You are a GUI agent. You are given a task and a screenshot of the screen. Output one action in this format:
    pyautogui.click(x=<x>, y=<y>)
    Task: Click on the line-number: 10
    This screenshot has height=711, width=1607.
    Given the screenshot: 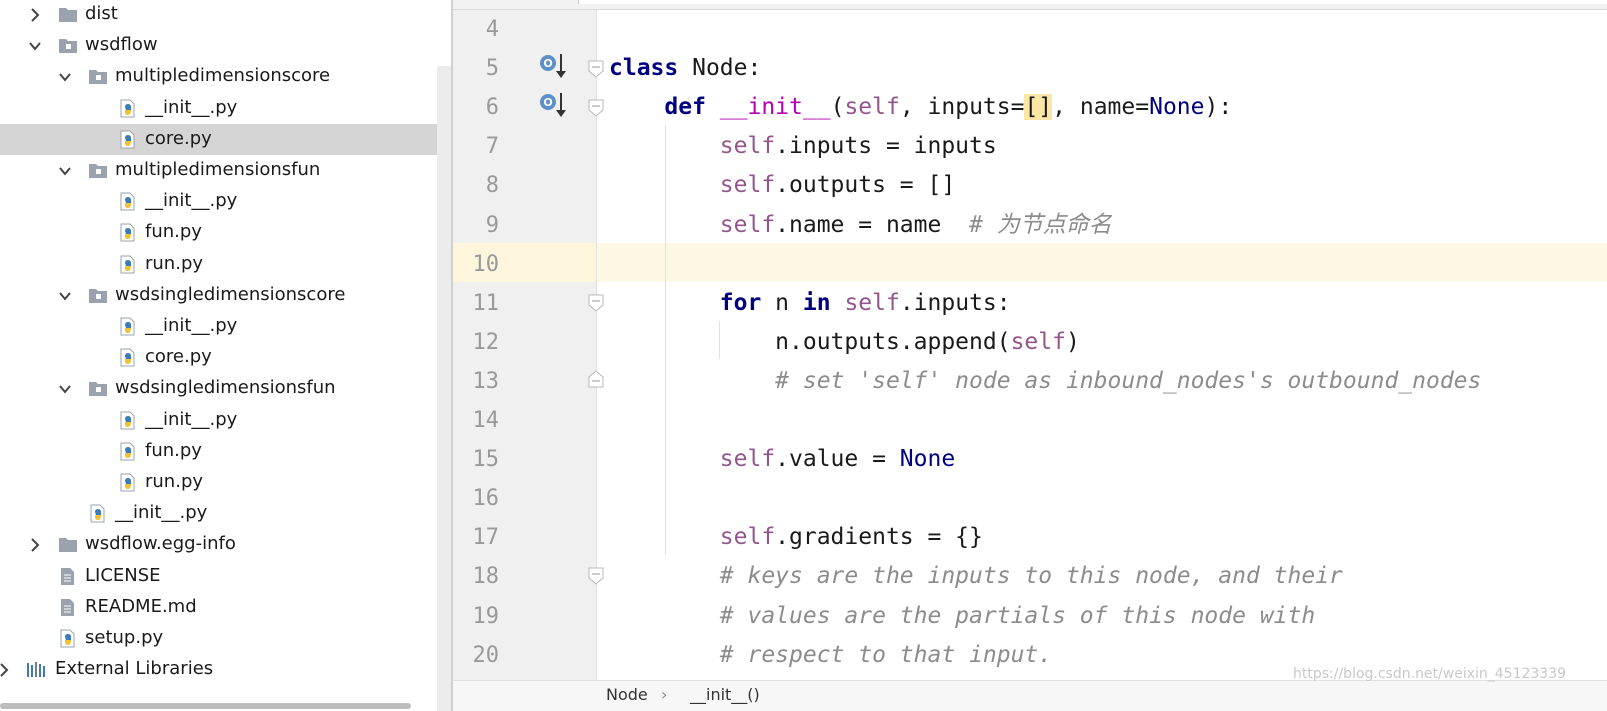 What is the action you would take?
    pyautogui.click(x=476, y=264)
    